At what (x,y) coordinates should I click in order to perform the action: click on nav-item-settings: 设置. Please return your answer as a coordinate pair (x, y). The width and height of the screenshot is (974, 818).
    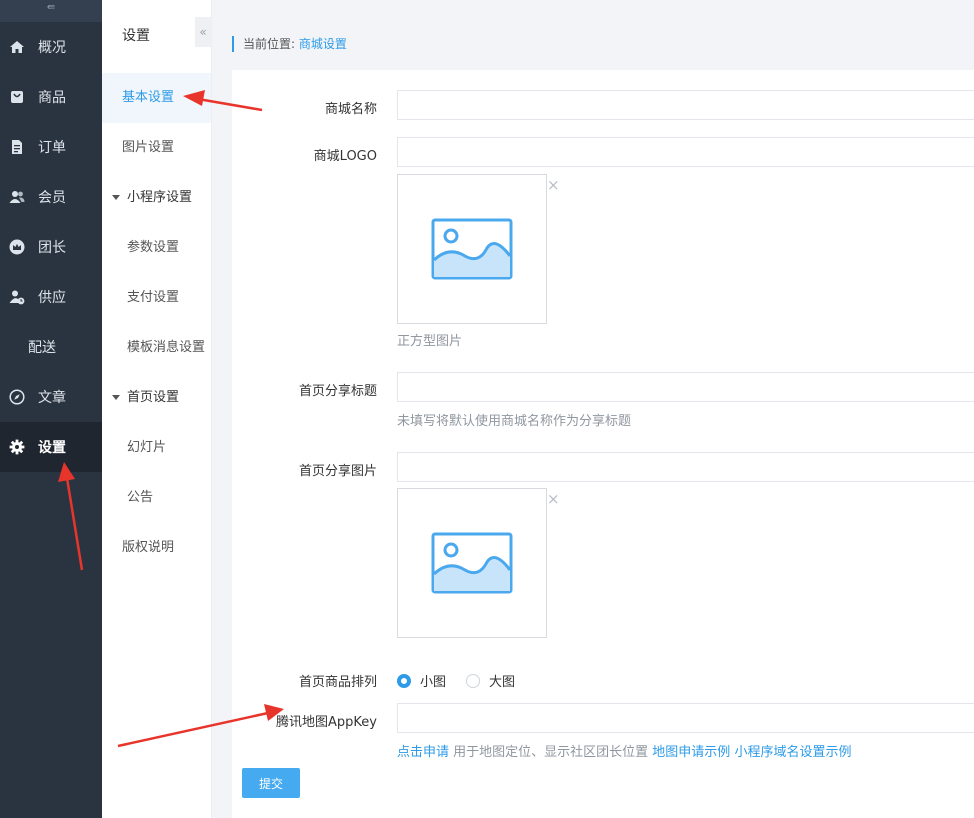
    Looking at the image, I should click on (51, 447).